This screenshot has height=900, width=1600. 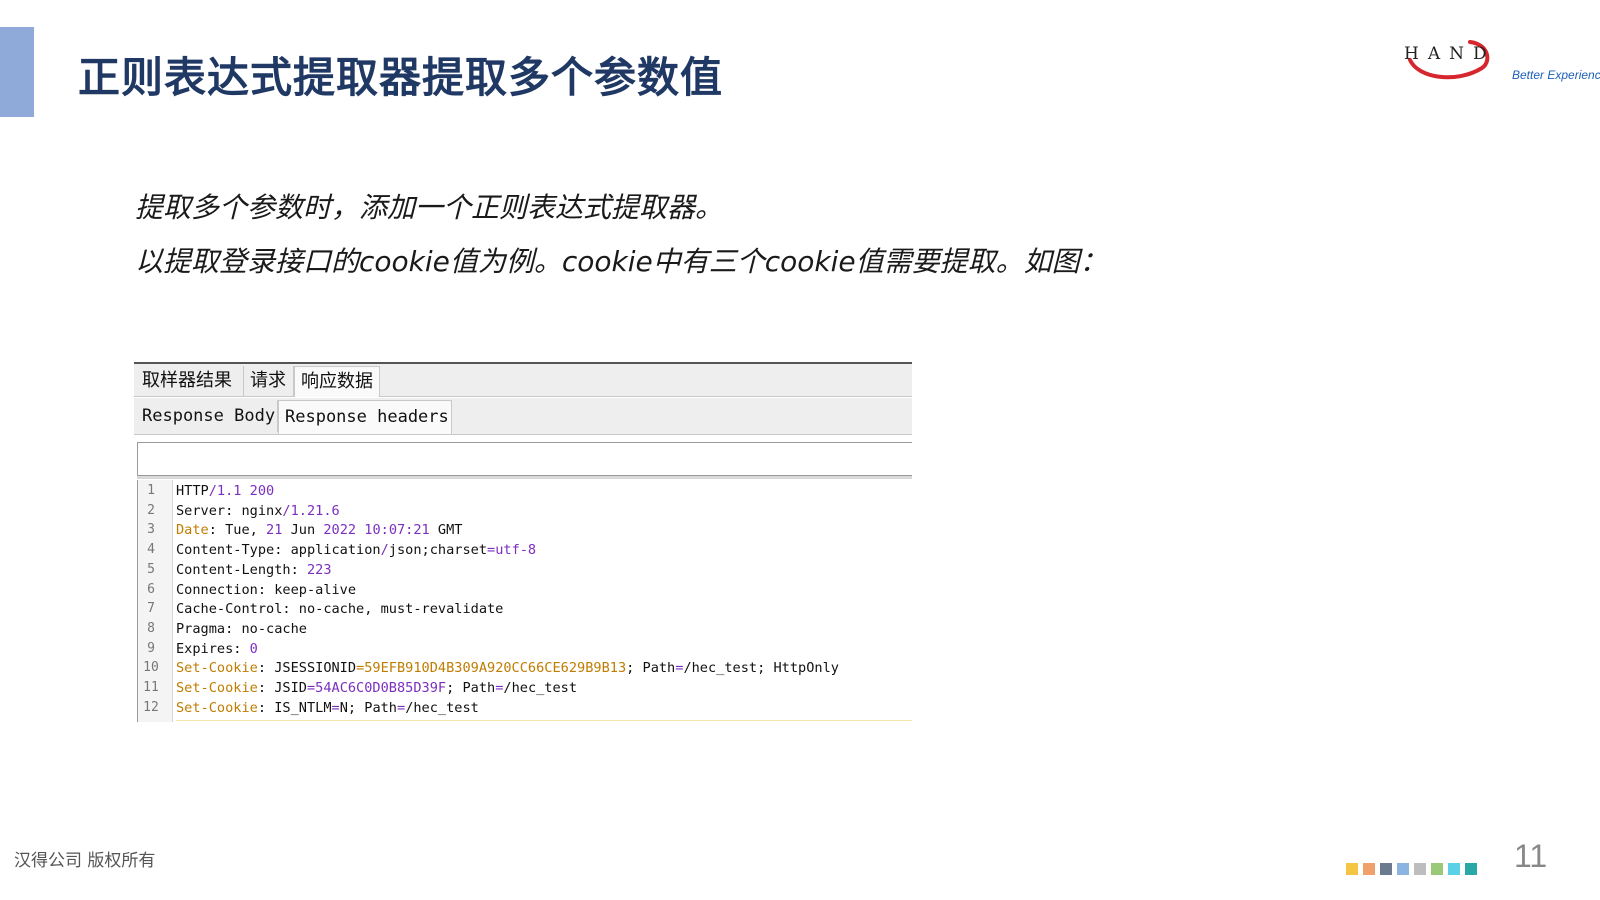 What do you see at coordinates (303, 530) in the screenshot?
I see `code-token: Jun` at bounding box center [303, 530].